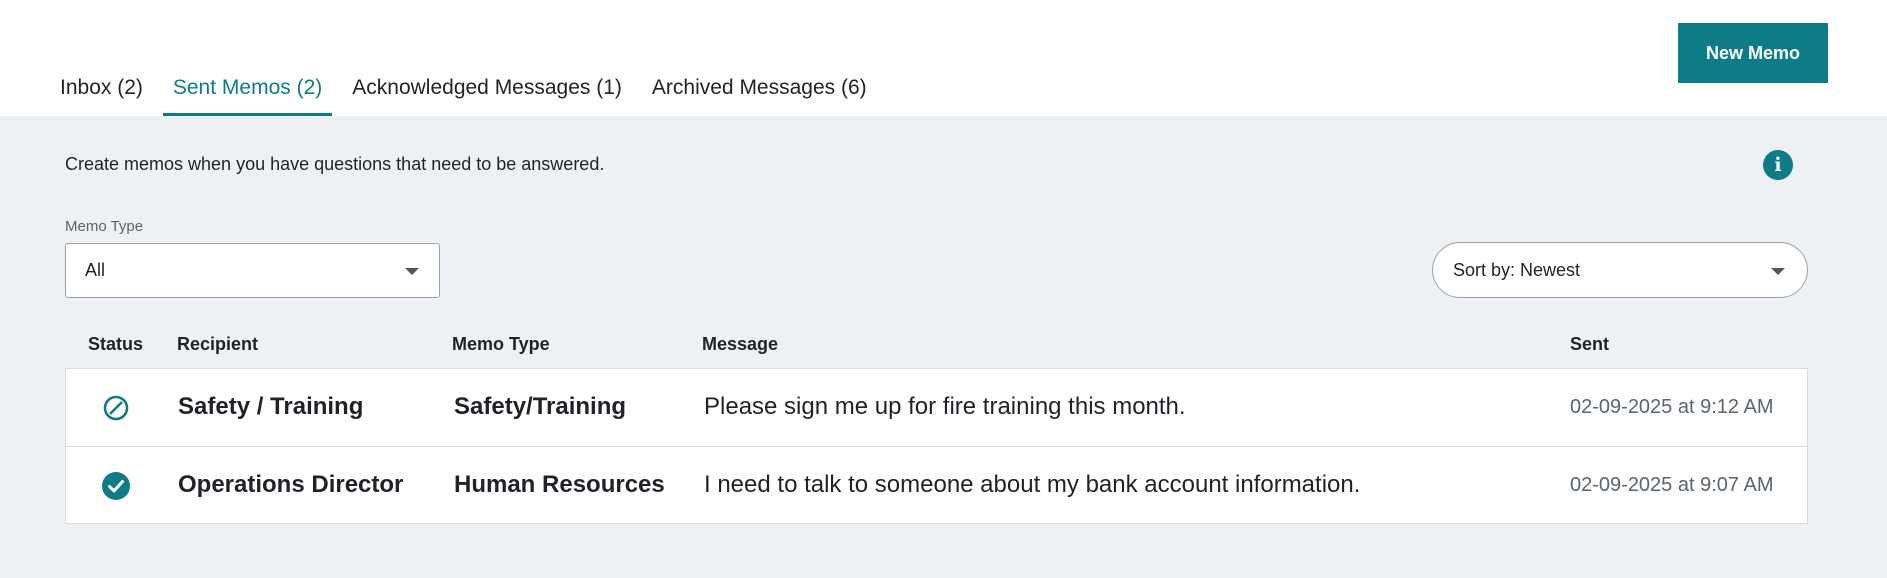 Image resolution: width=1887 pixels, height=578 pixels. Describe the element at coordinates (540, 406) in the screenshot. I see `memo-type-cell: Safety/Training` at that location.